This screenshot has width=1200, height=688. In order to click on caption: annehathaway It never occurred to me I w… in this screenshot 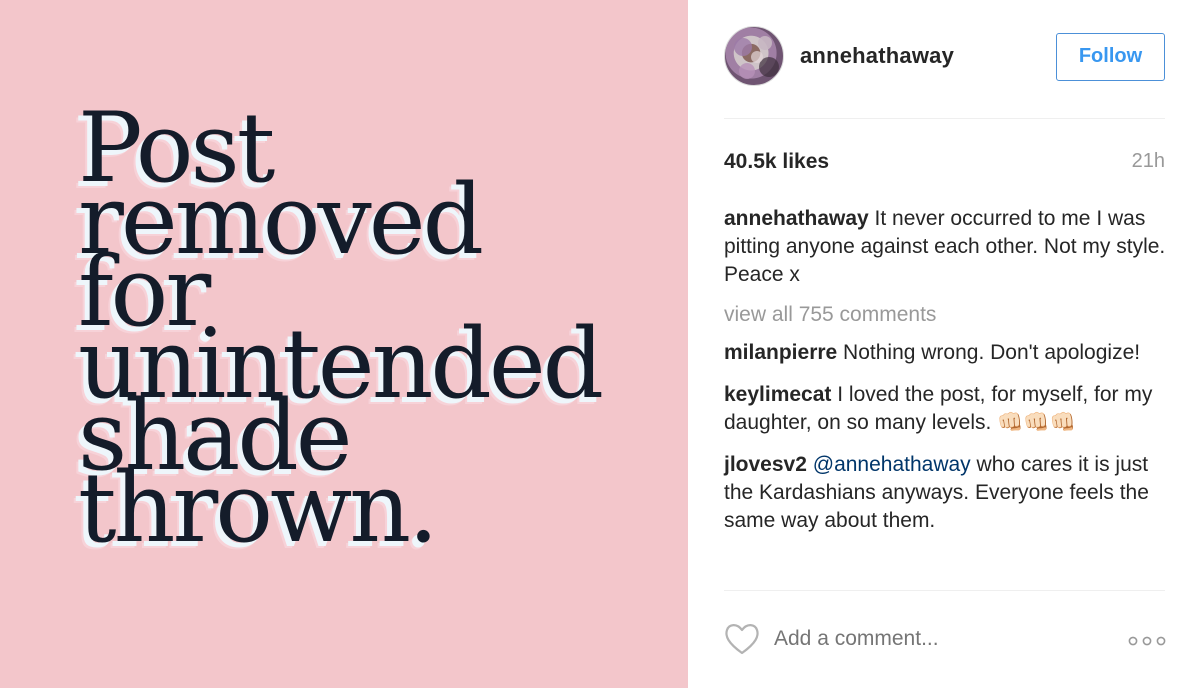, I will do `click(946, 247)`.